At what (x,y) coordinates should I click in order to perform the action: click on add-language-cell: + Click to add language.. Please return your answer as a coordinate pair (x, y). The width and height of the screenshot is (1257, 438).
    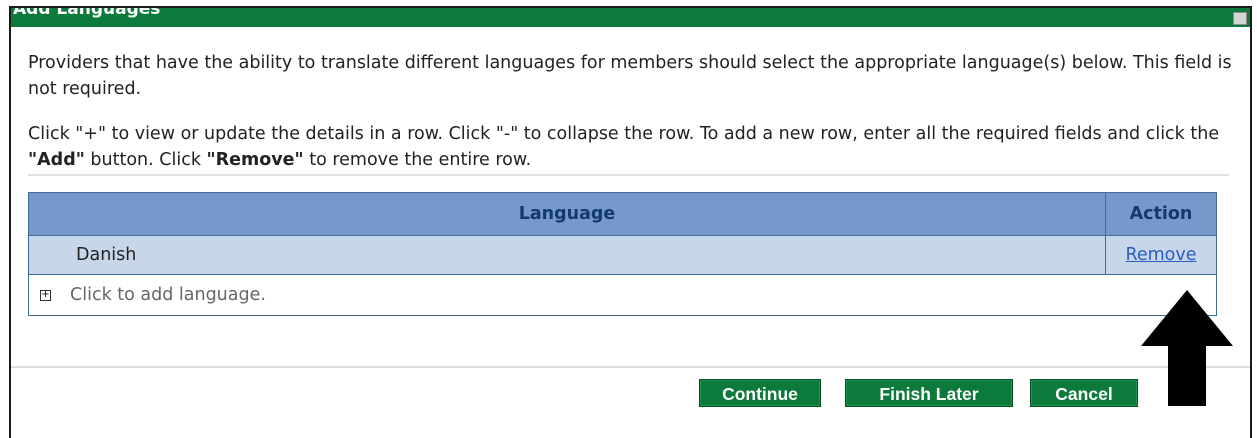
    Looking at the image, I should click on (622, 295).